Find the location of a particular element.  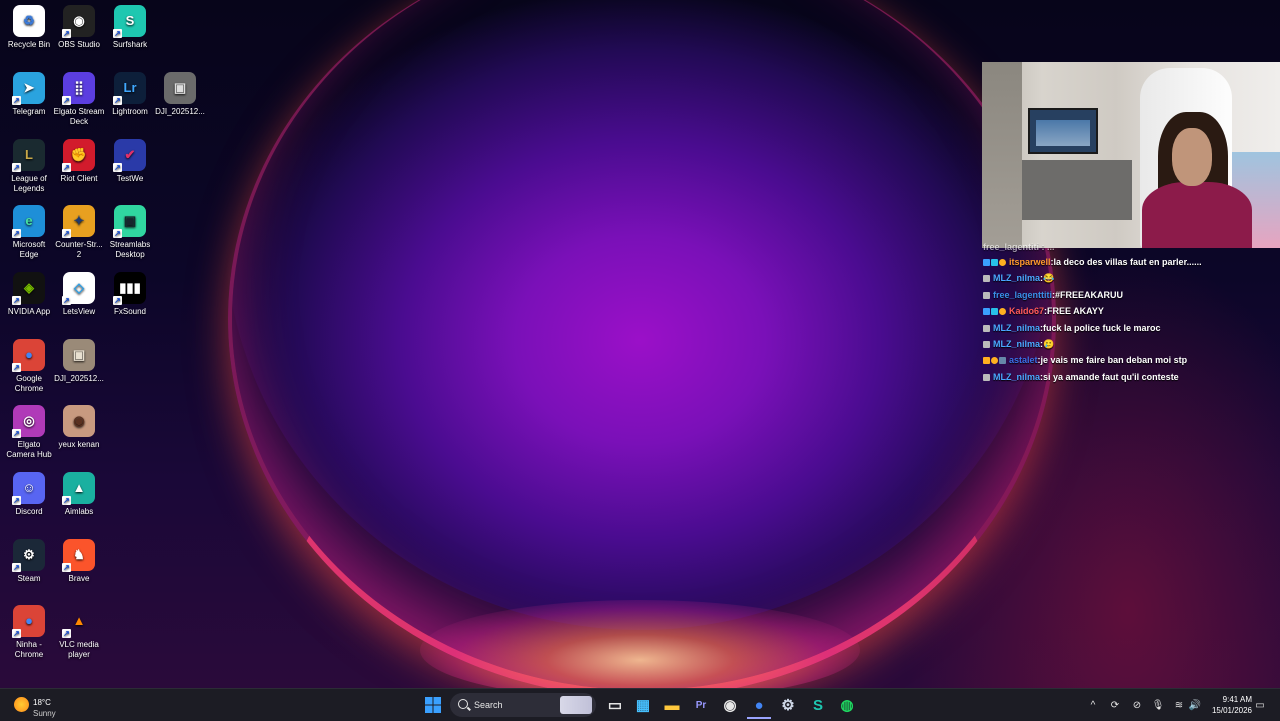

chat-username: astalet is located at coordinates (1023, 360).